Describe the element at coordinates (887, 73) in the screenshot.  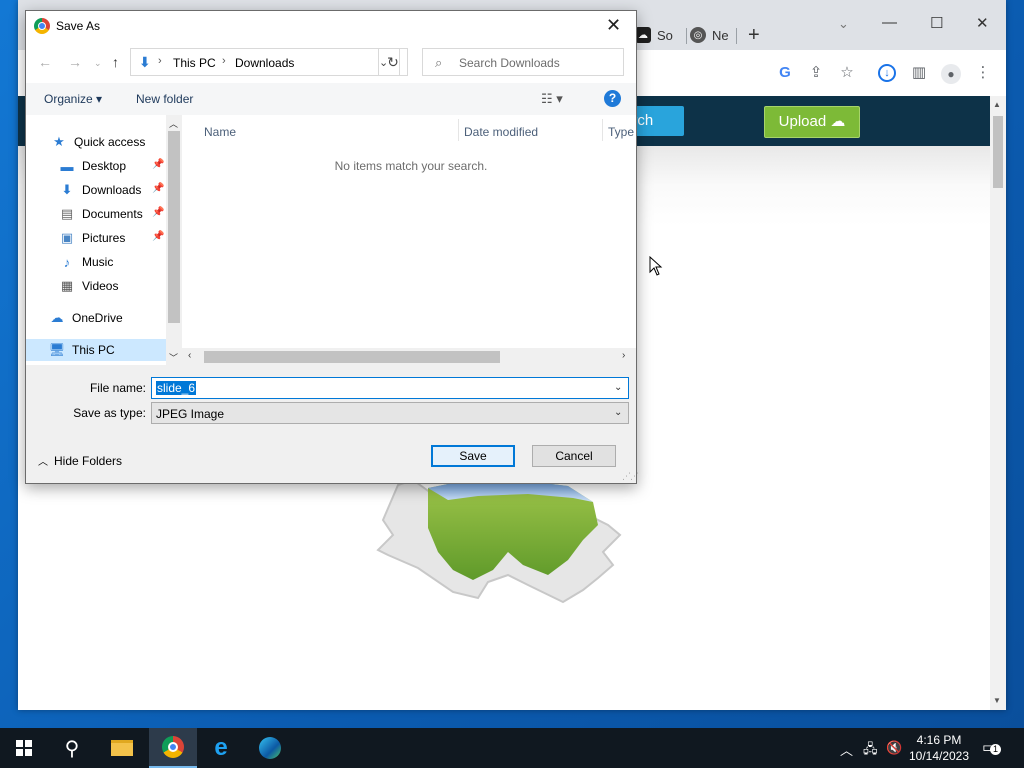
I see `downloads-icon: ↓` at that location.